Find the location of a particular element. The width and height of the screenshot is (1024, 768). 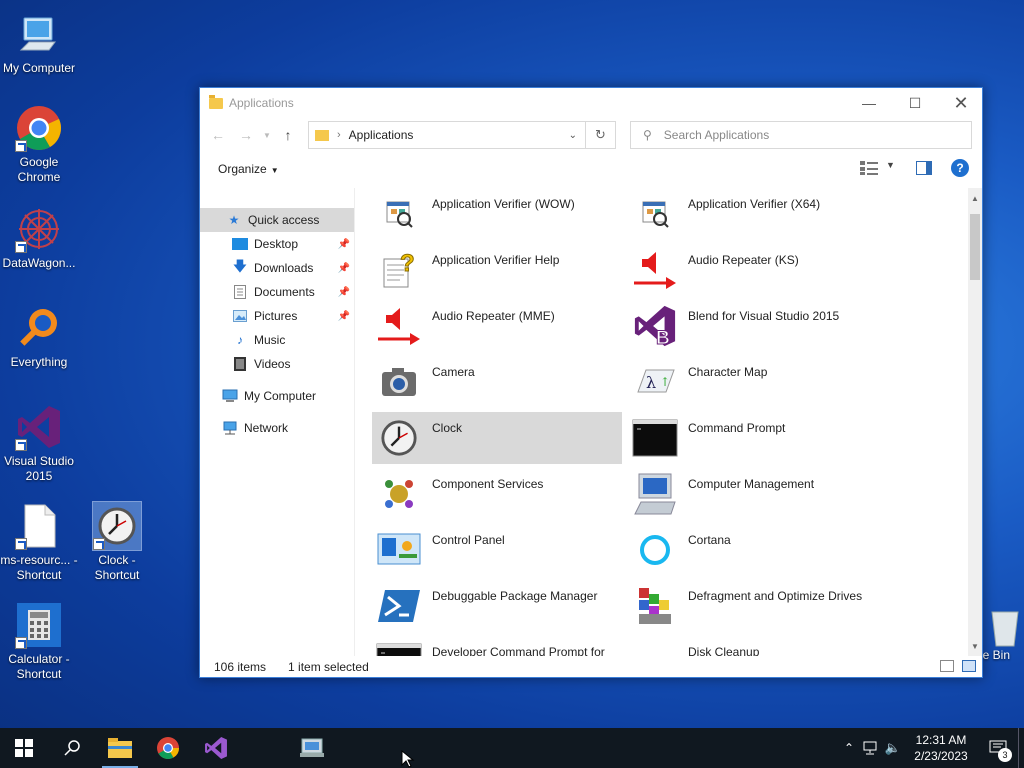

clock-date: 2/23/2023 is located at coordinates (941, 756).